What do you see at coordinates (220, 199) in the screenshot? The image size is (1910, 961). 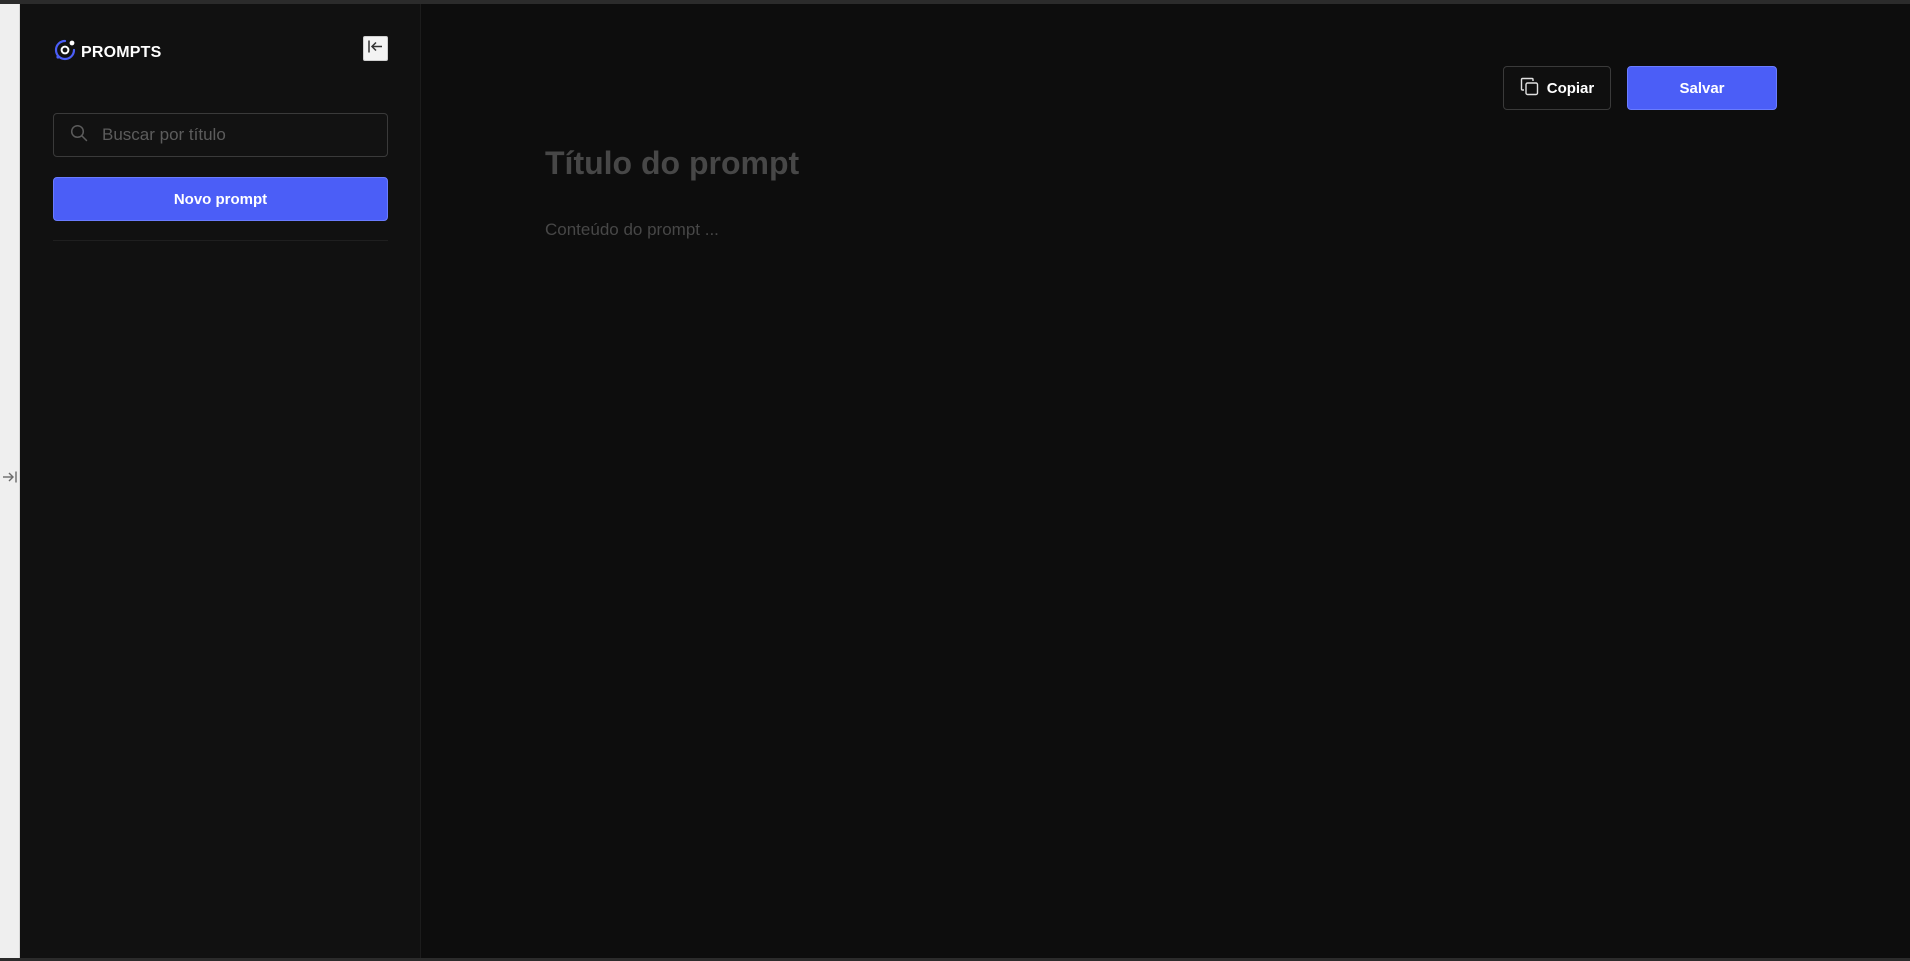 I see `new-prompt-button: Novo prompt` at bounding box center [220, 199].